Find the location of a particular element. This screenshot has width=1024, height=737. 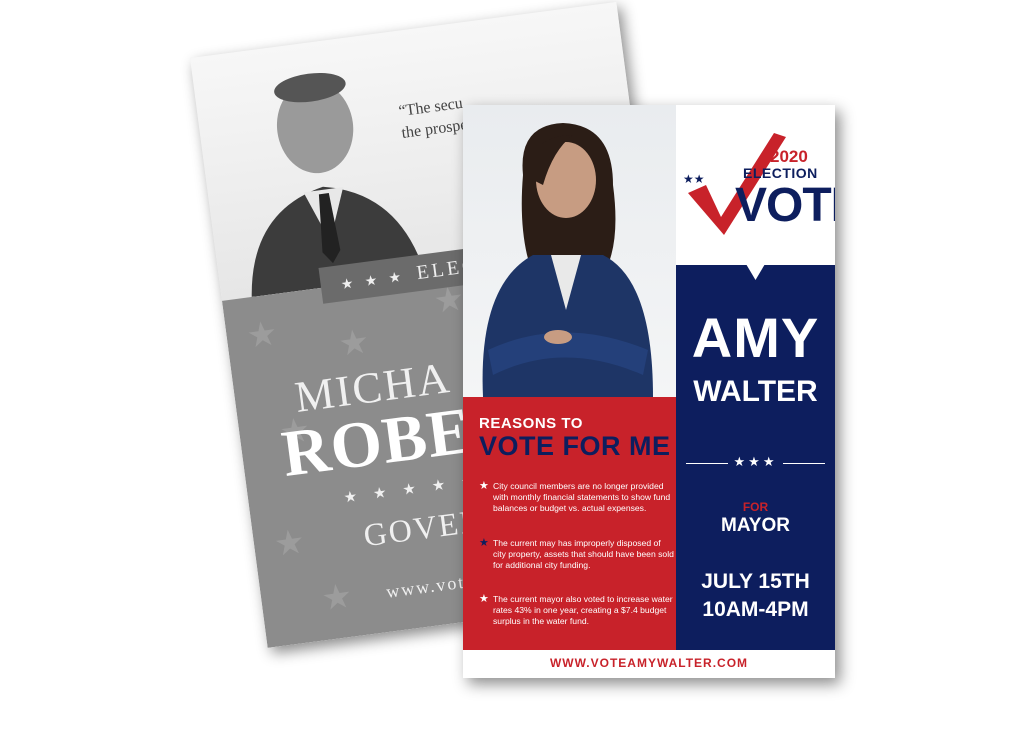

event-time: 10AM-4PM is located at coordinates (755, 609).